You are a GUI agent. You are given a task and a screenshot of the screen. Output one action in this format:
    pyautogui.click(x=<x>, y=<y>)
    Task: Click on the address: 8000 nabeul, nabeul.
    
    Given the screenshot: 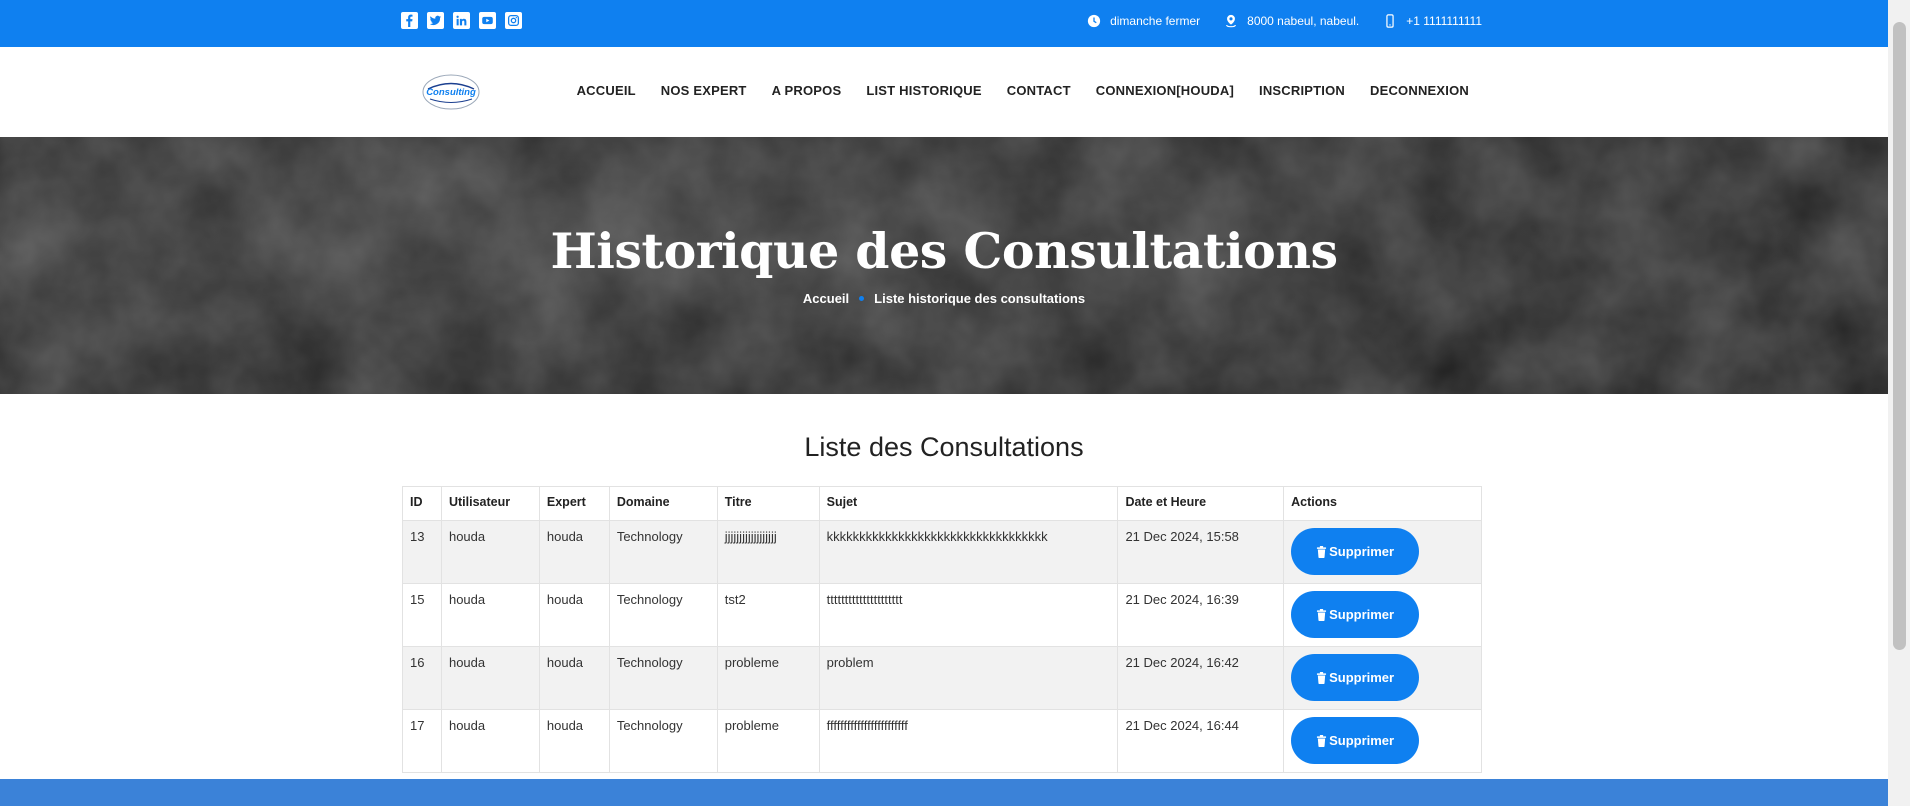 What is the action you would take?
    pyautogui.click(x=1291, y=21)
    